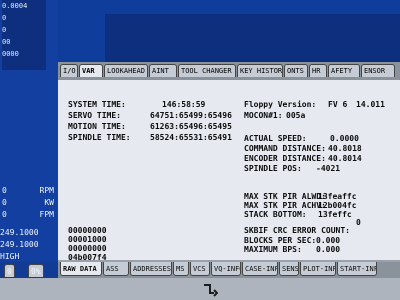 Image resolution: width=400 pixels, height=300 pixels. I want to click on left-fpm-unit: FPM, so click(46, 214).